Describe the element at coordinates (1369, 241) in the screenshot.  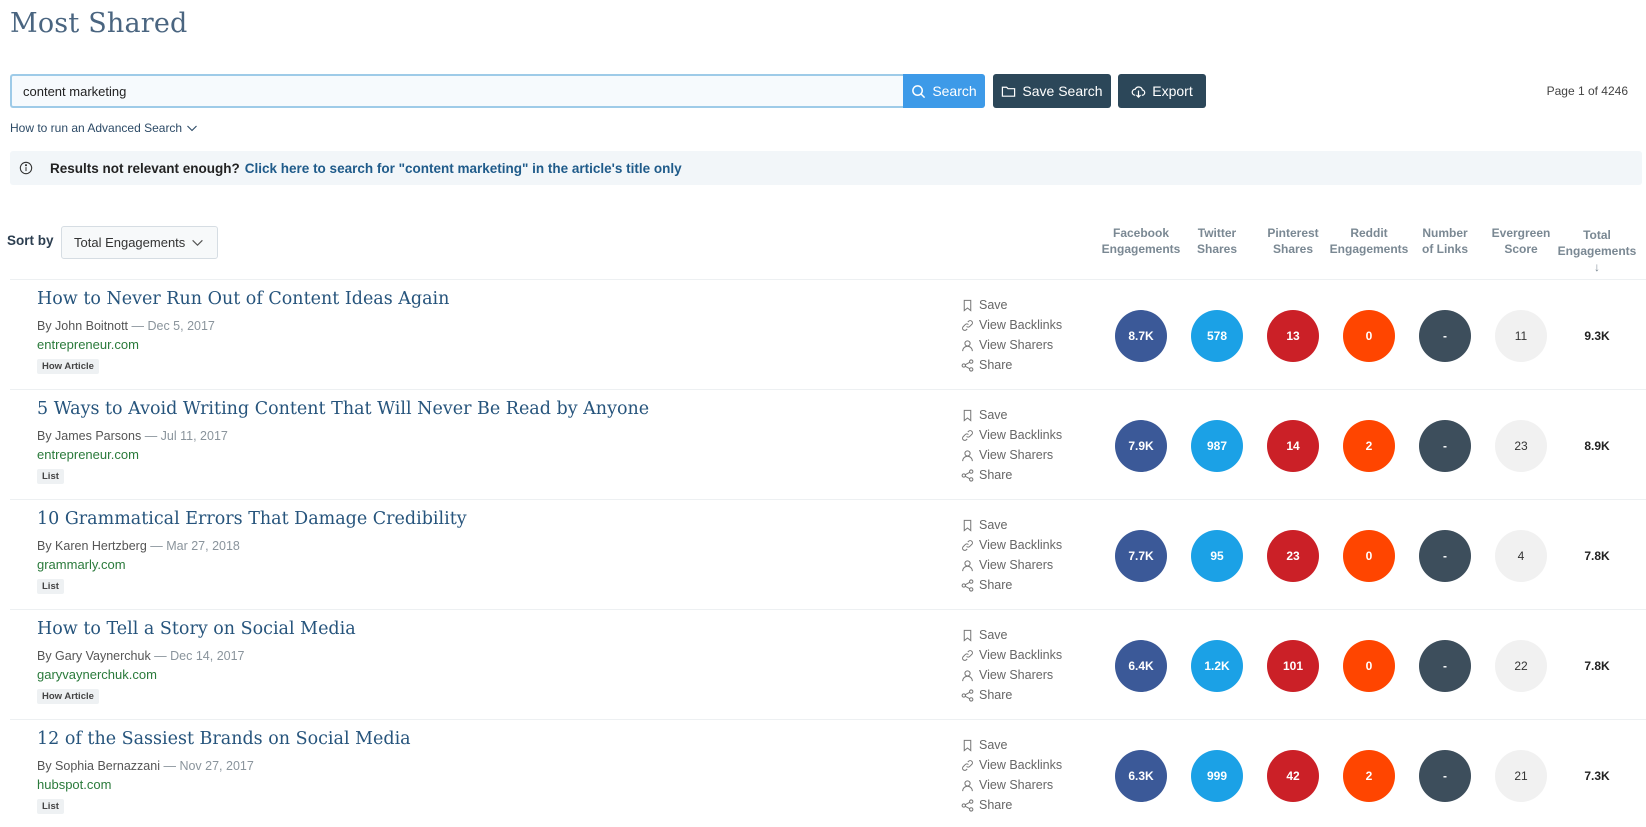
I see `col-header-reddit: Reddit Engagements` at that location.